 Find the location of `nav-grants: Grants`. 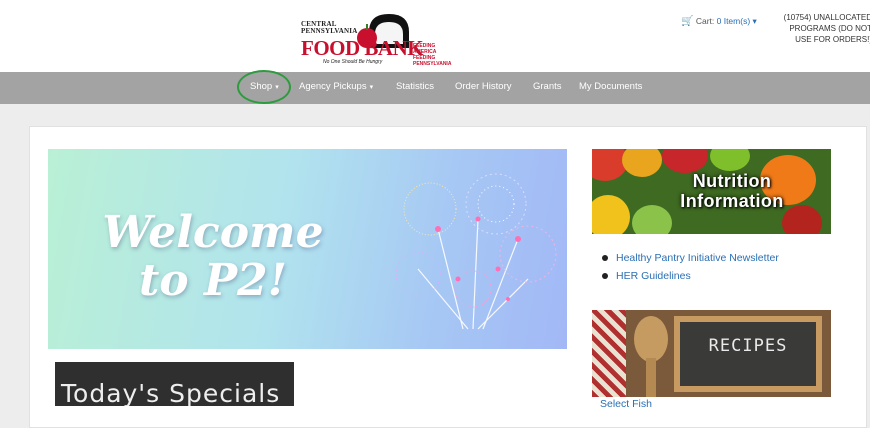

nav-grants: Grants is located at coordinates (547, 88).